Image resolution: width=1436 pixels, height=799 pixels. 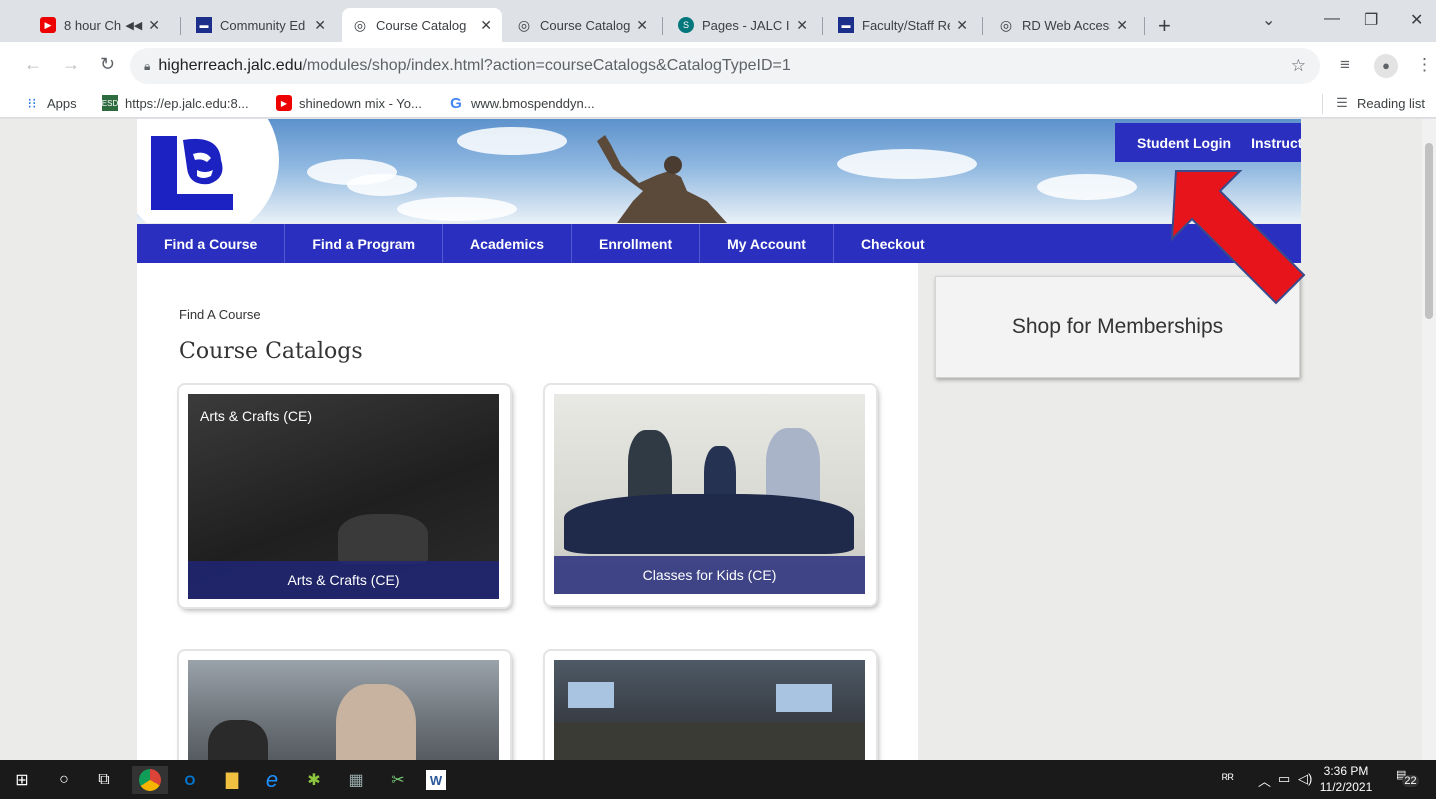 I want to click on new-tab-plus-icon: +, so click(x=1164, y=26).